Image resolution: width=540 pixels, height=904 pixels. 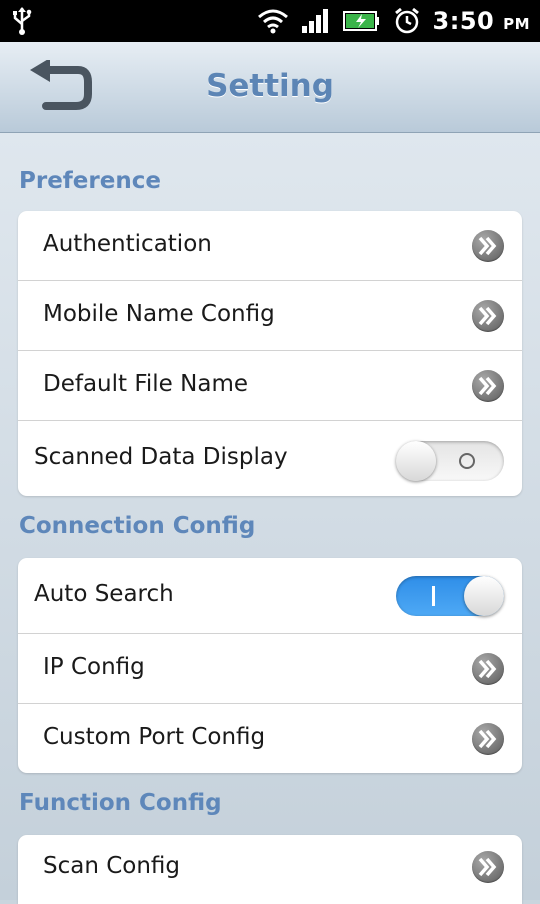 I want to click on wifi-icon, so click(x=272, y=21).